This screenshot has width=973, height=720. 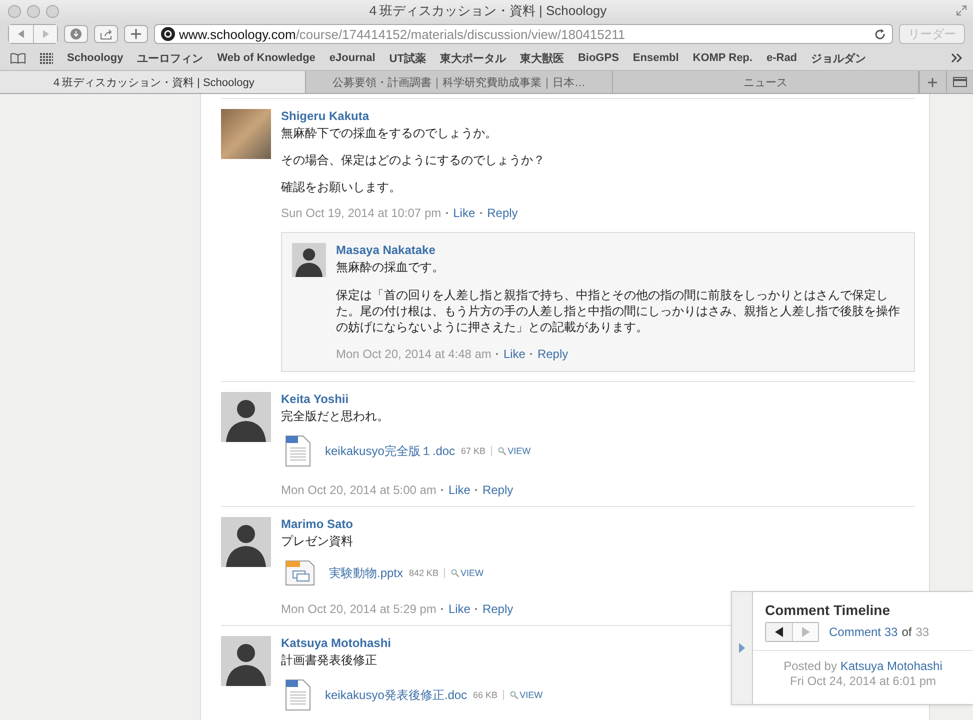 I want to click on expand-arrow-icon, so click(x=742, y=648).